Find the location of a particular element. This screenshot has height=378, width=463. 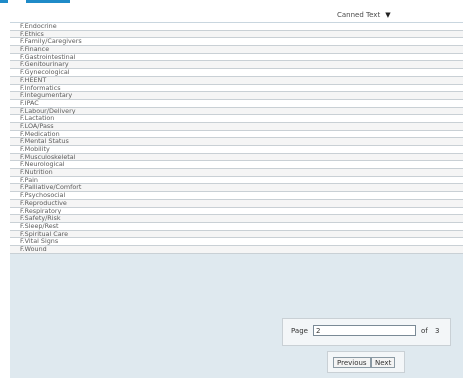

table-row: F.Mobility is located at coordinates (236, 150).